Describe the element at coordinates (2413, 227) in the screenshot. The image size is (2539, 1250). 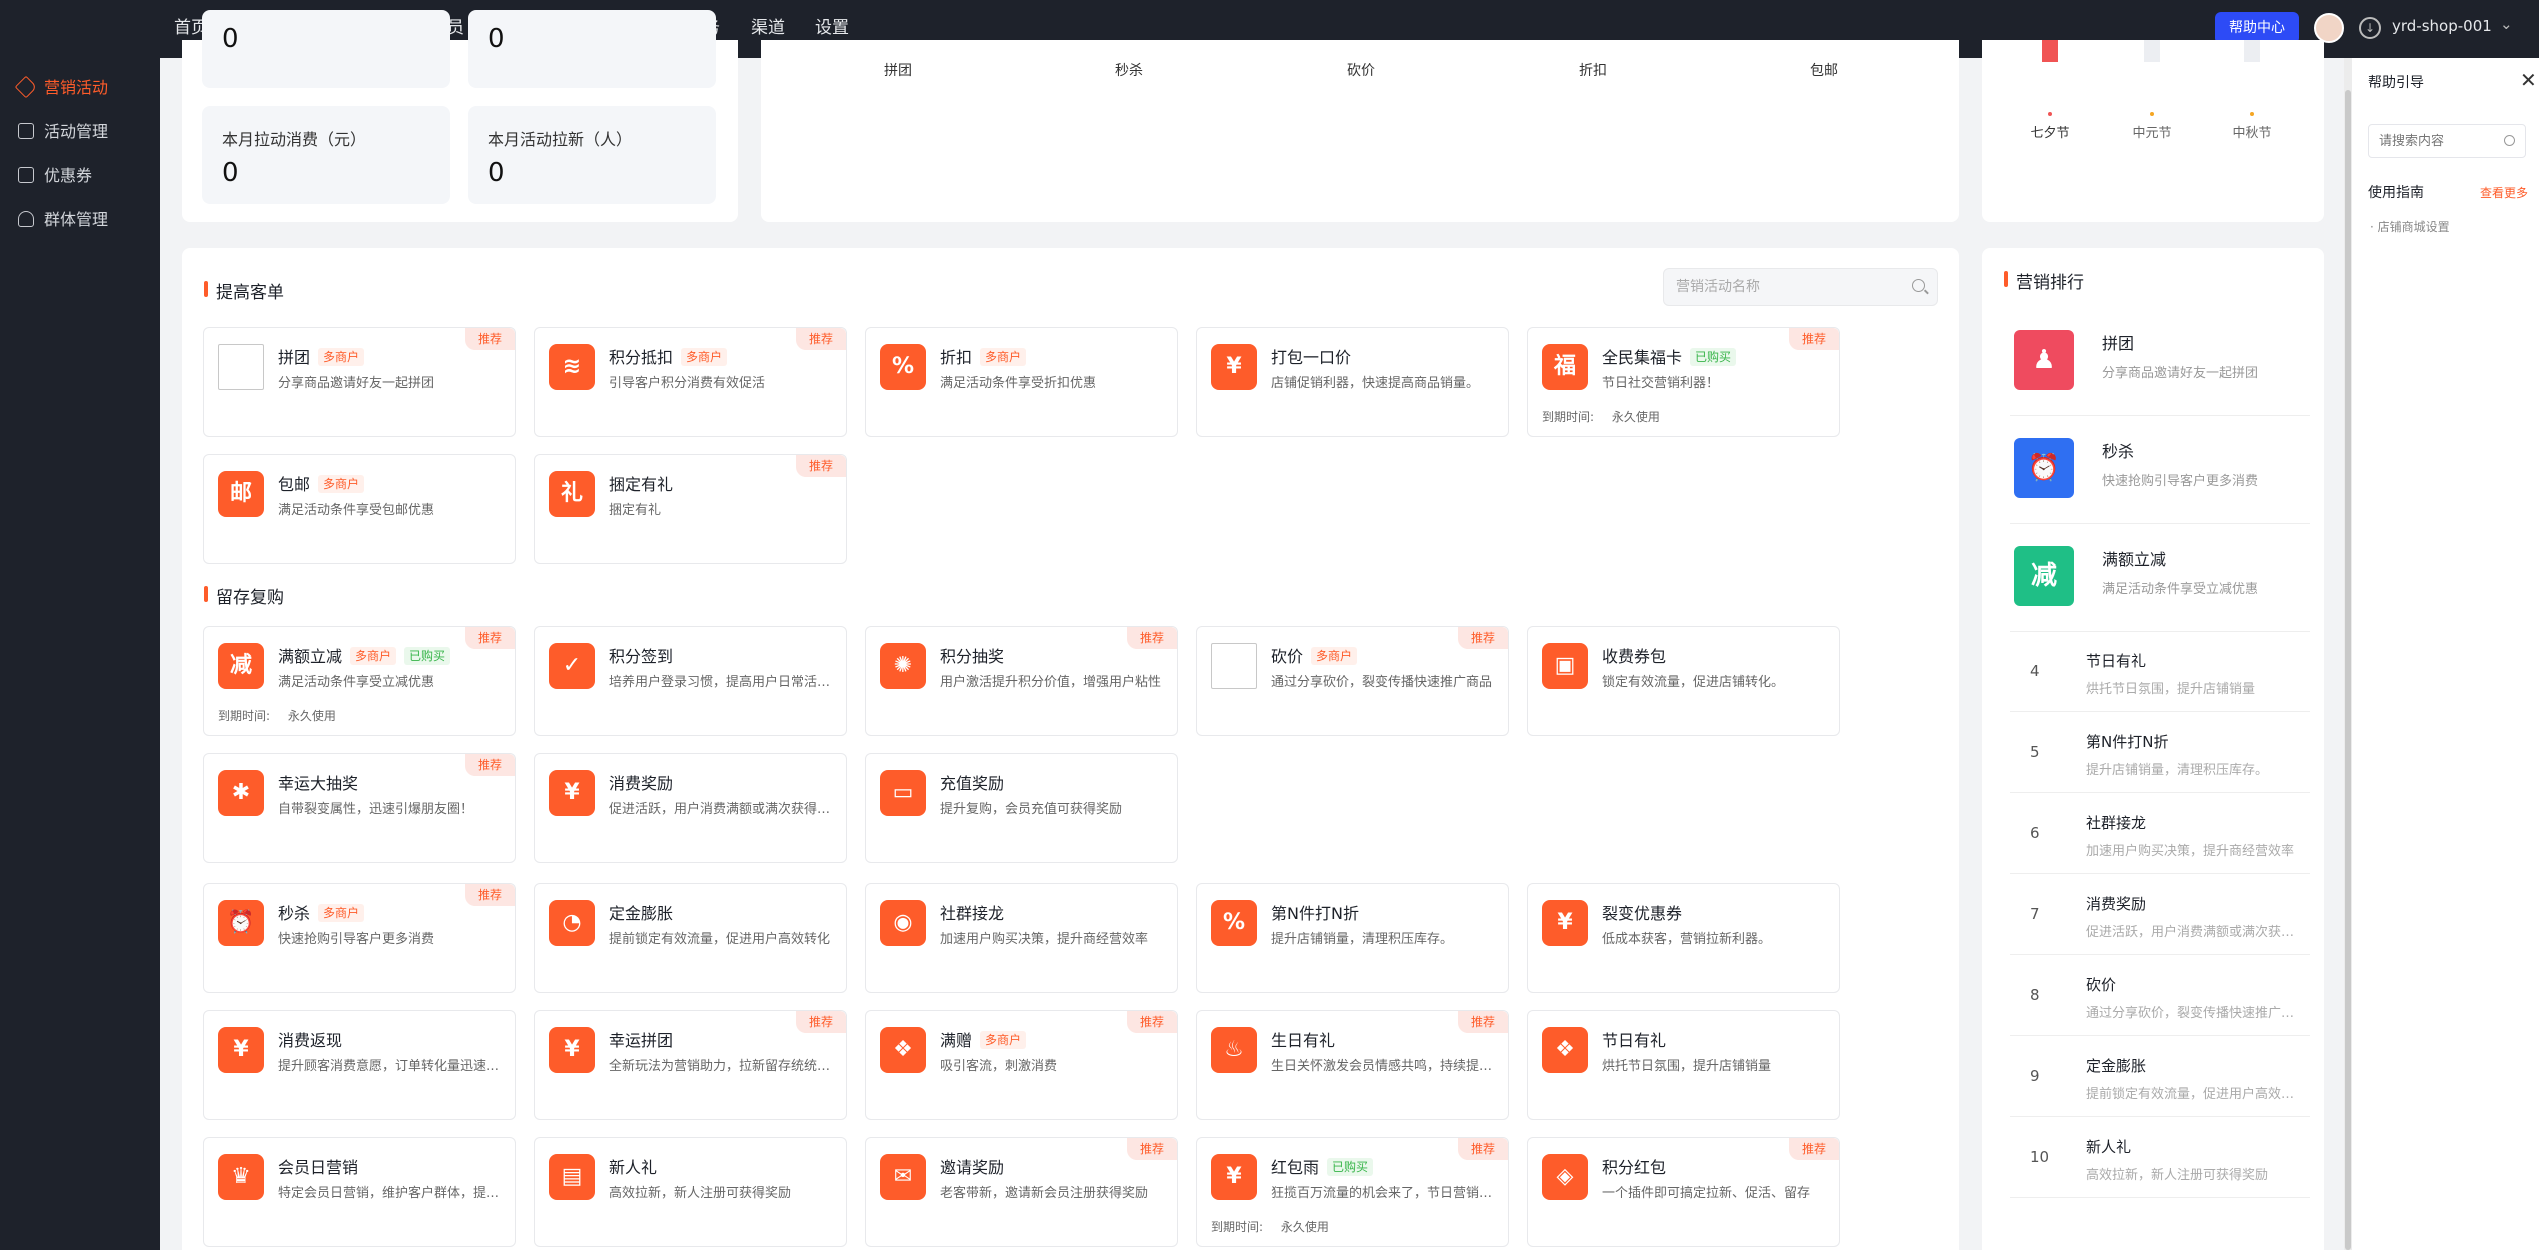
I see `help-link-label: 店铺商城设置` at that location.